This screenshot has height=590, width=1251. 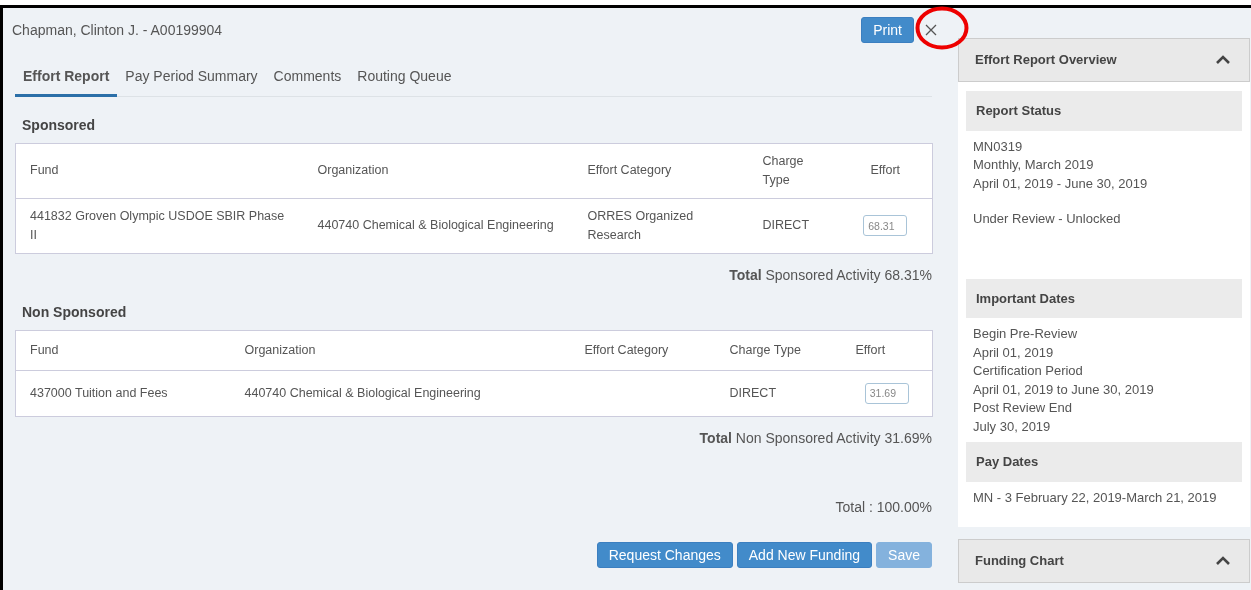 What do you see at coordinates (1012, 426) in the screenshot?
I see `info-text: July 30, 2019` at bounding box center [1012, 426].